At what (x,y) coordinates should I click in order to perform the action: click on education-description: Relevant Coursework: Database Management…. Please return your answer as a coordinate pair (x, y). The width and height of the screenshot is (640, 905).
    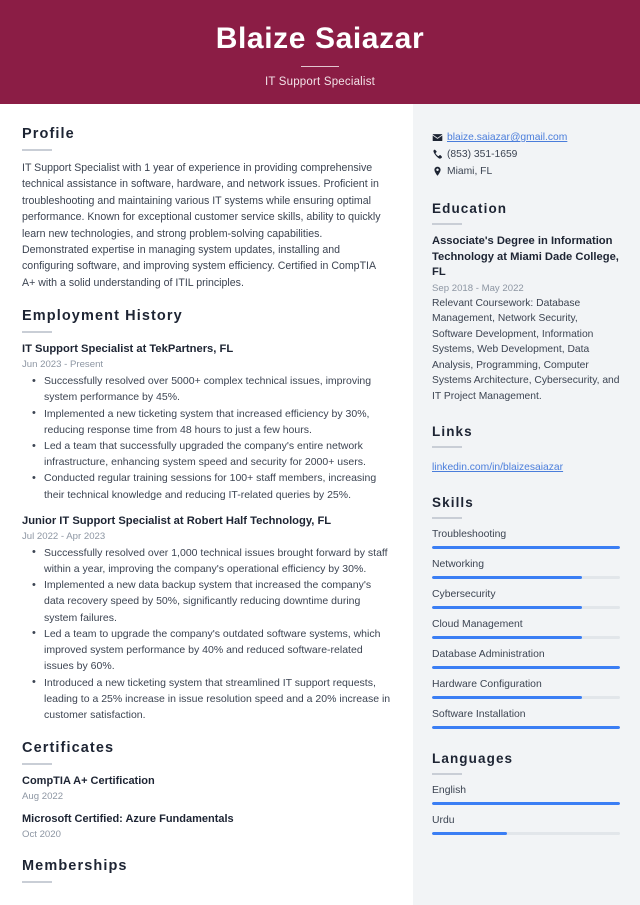
    Looking at the image, I should click on (526, 350).